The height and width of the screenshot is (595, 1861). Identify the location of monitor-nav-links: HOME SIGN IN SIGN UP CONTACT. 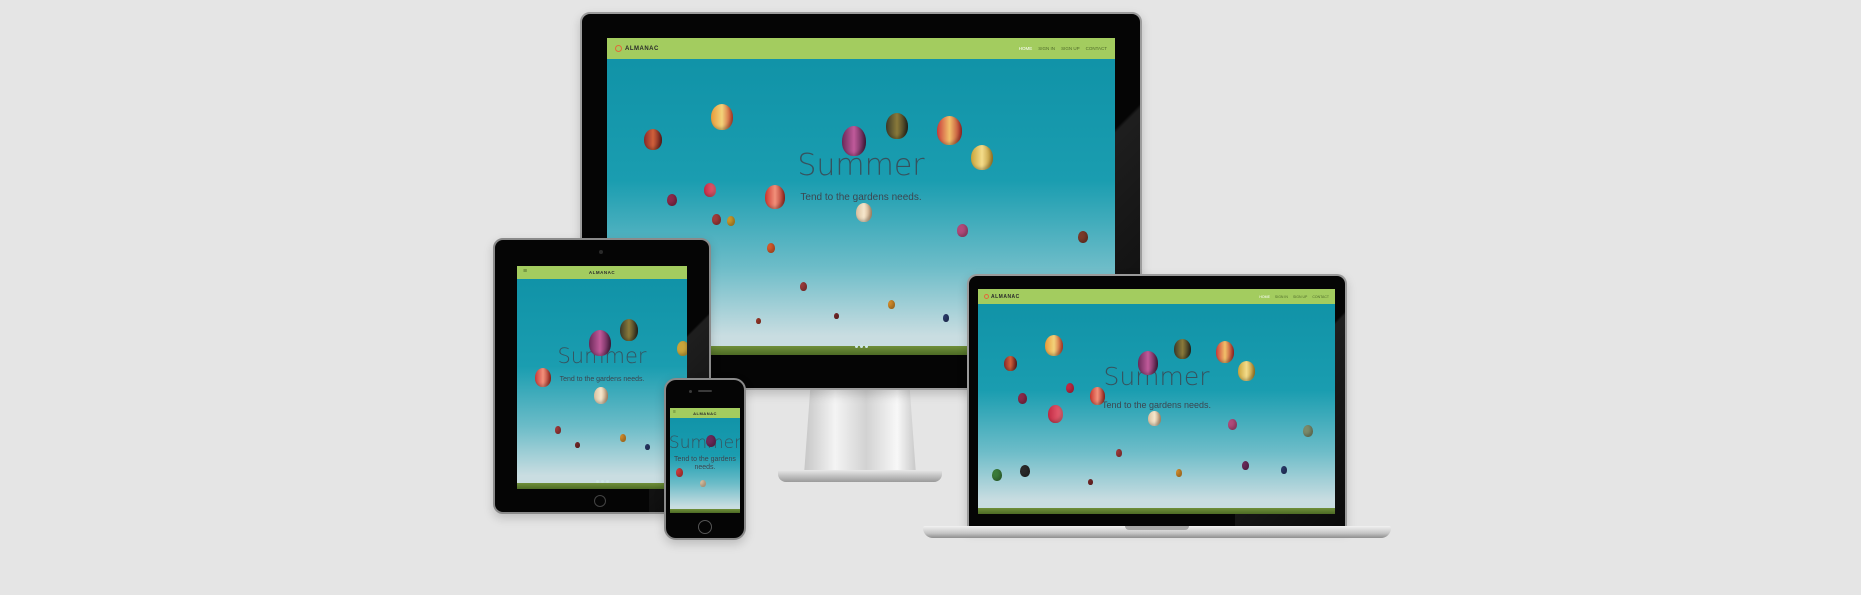
(1063, 48).